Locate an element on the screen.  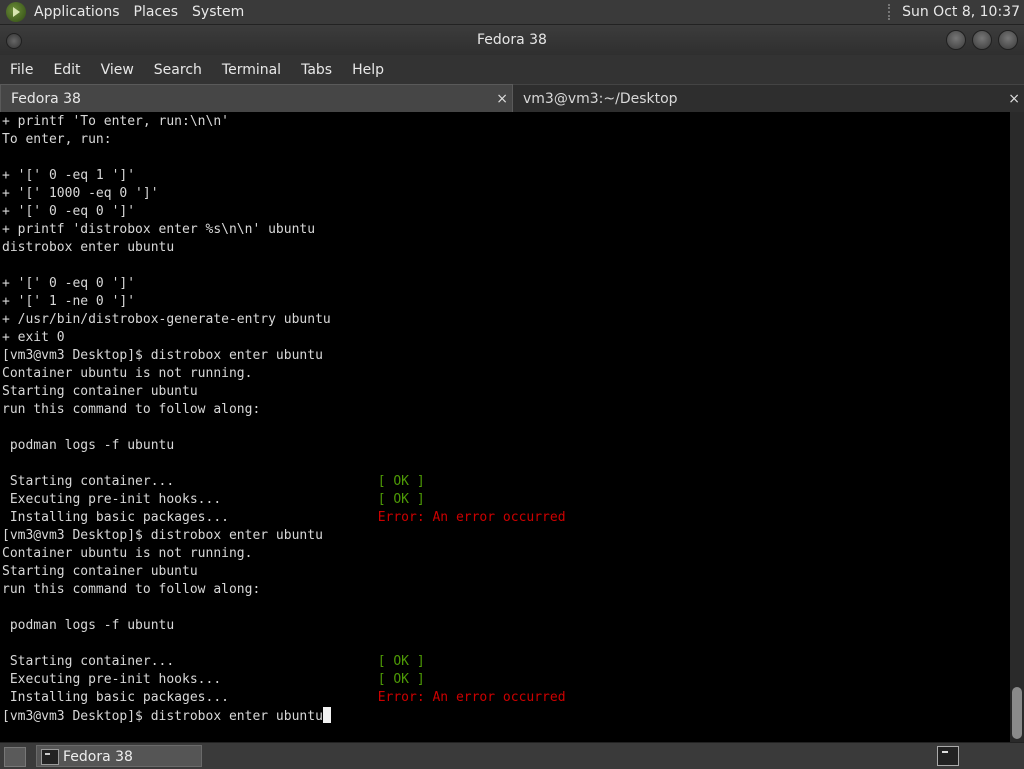
tab-bar: Fedora 38 × vm3@vm3:~/Desktop × is located at coordinates (512, 98).